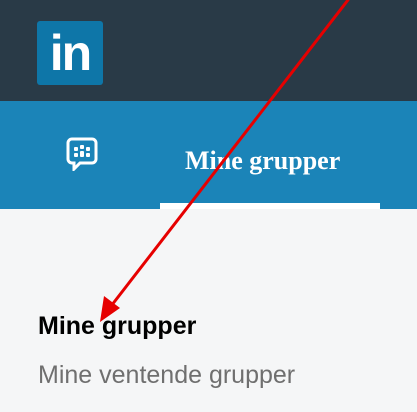  I want to click on groups-chat-icon, so click(82, 155).